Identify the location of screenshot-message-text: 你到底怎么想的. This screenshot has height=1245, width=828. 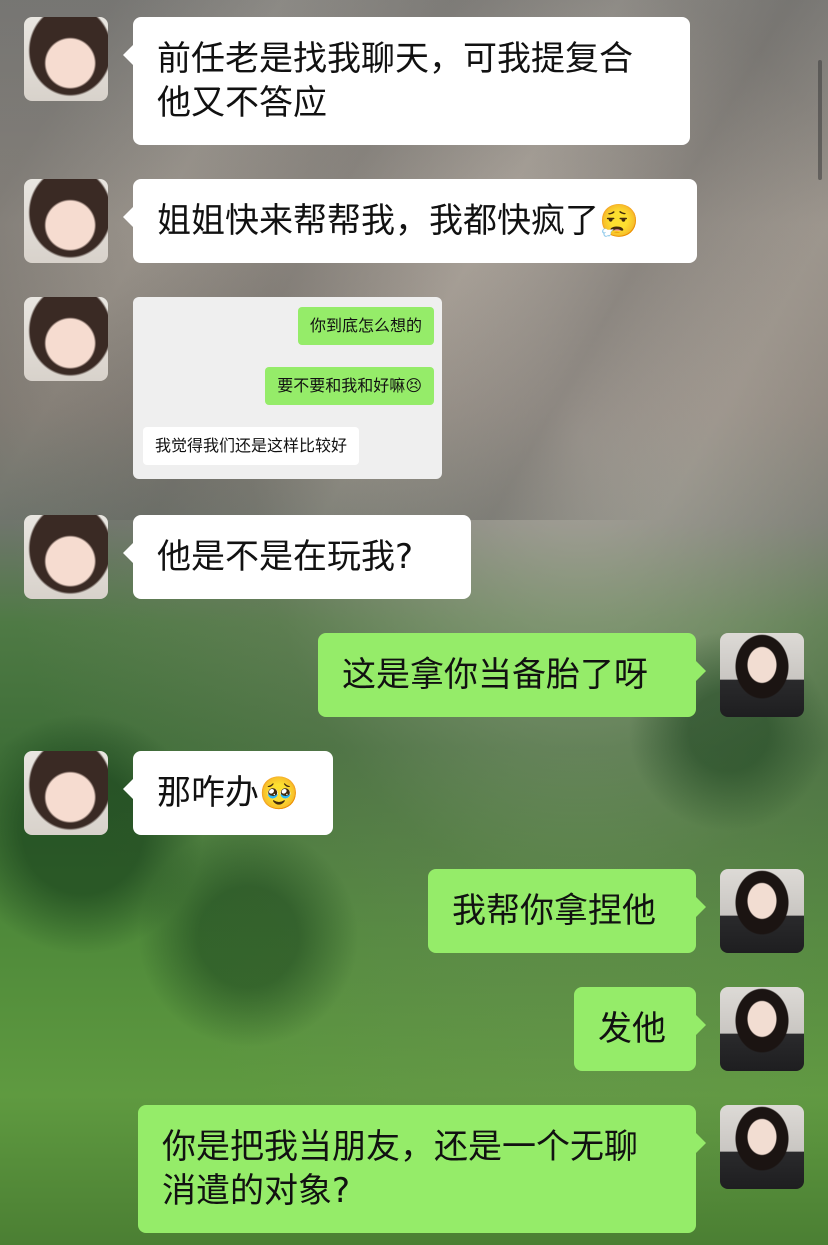
(365, 325).